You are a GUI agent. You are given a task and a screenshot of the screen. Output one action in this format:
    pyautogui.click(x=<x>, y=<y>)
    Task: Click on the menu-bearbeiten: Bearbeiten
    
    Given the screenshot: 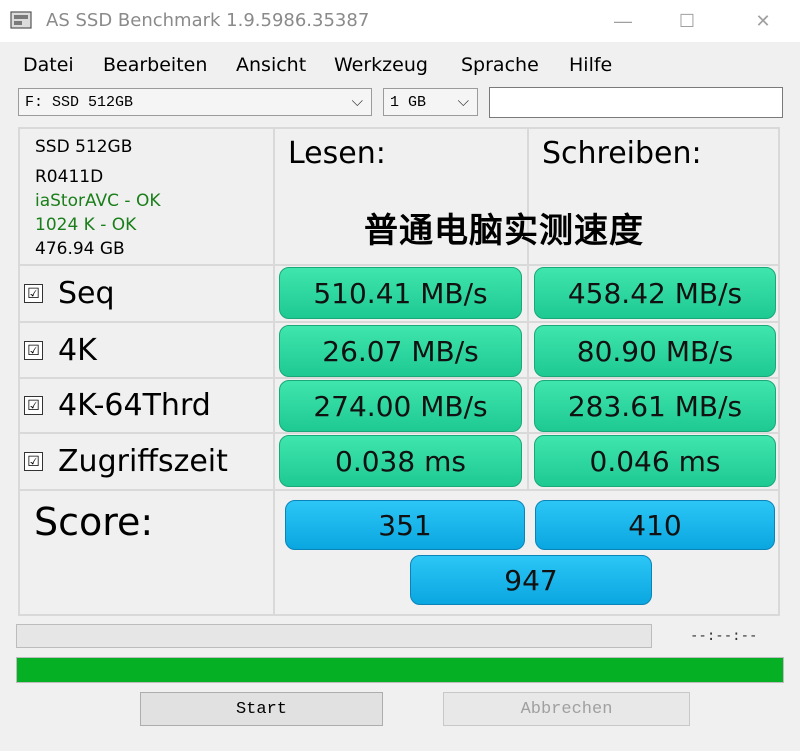 What is the action you would take?
    pyautogui.click(x=155, y=65)
    